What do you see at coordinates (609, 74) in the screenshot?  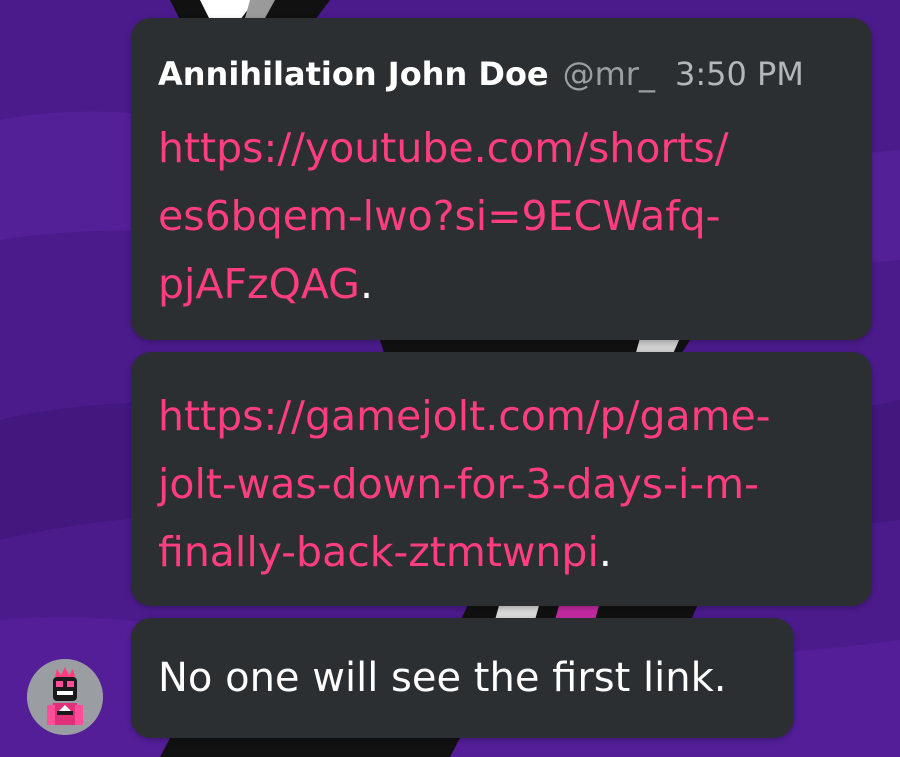 I see `author-handle: @mr_` at bounding box center [609, 74].